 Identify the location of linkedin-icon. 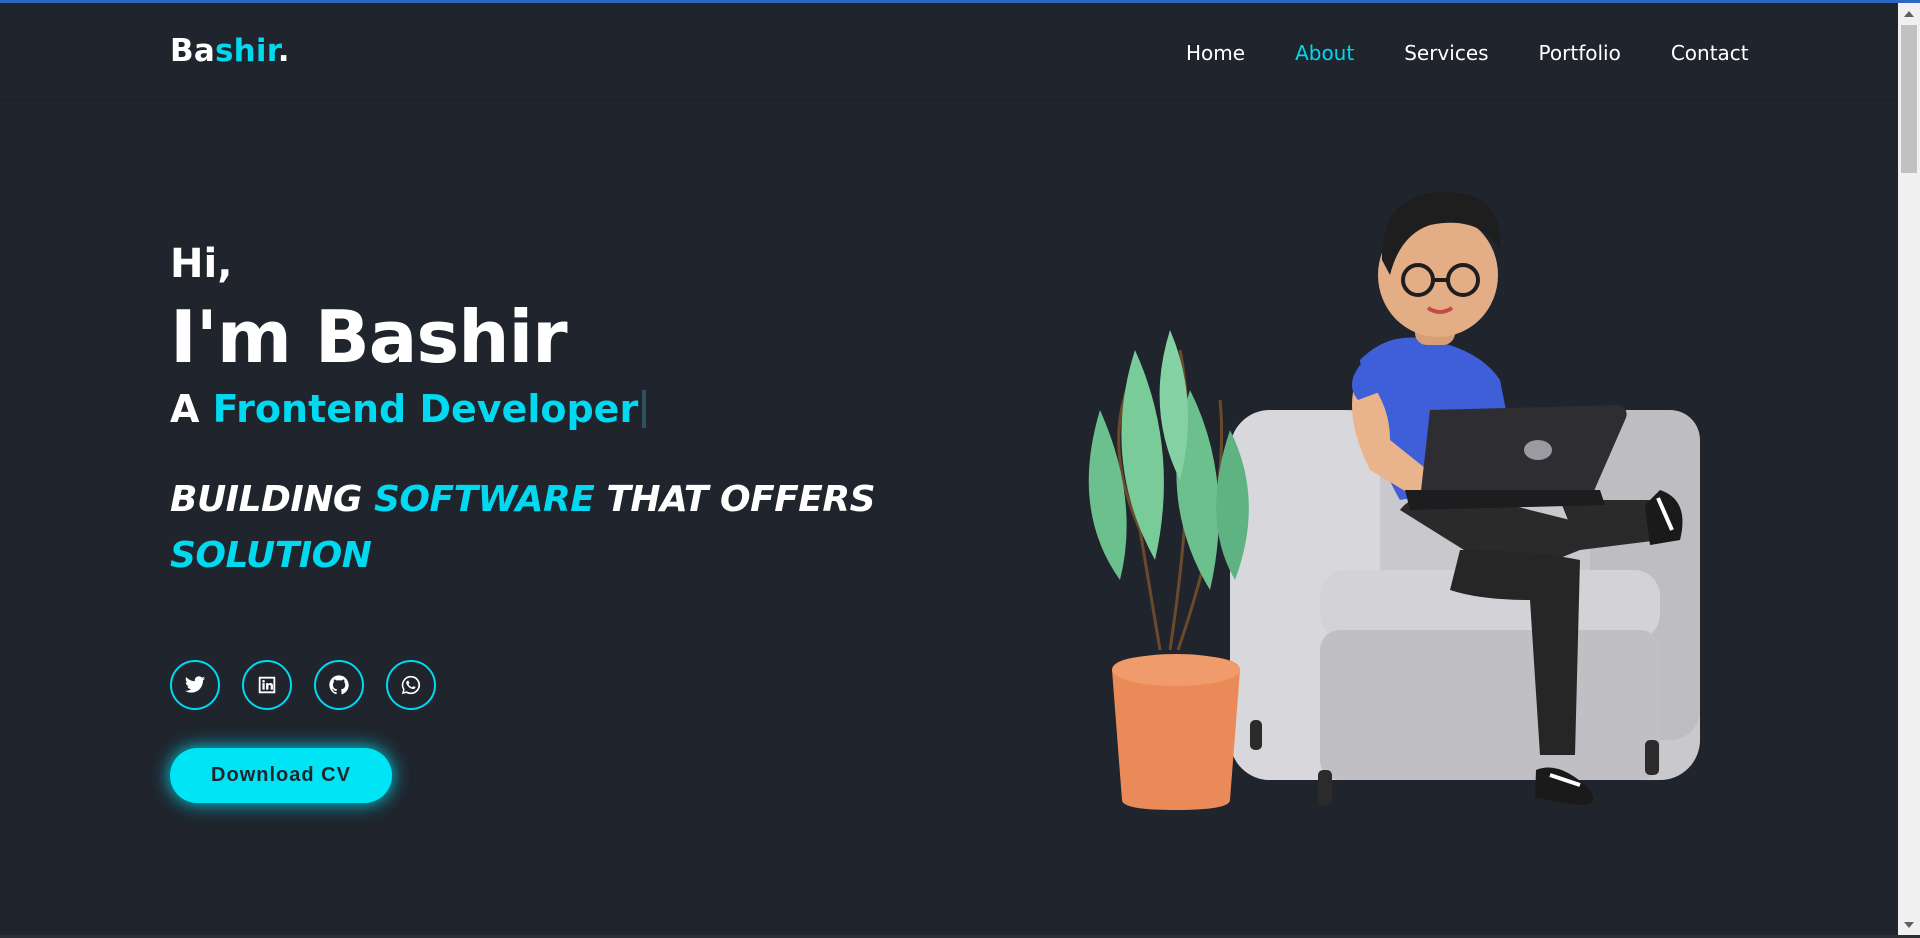
(267, 685).